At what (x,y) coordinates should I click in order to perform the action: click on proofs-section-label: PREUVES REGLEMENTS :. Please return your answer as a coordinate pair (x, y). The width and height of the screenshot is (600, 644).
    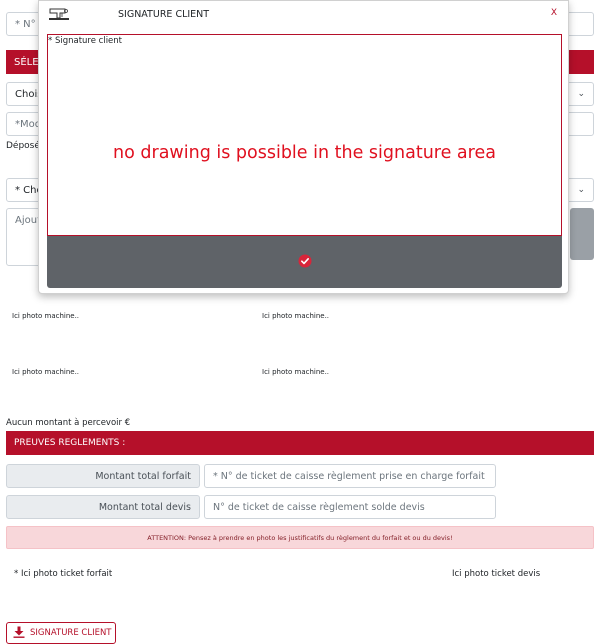
    Looking at the image, I should click on (70, 443).